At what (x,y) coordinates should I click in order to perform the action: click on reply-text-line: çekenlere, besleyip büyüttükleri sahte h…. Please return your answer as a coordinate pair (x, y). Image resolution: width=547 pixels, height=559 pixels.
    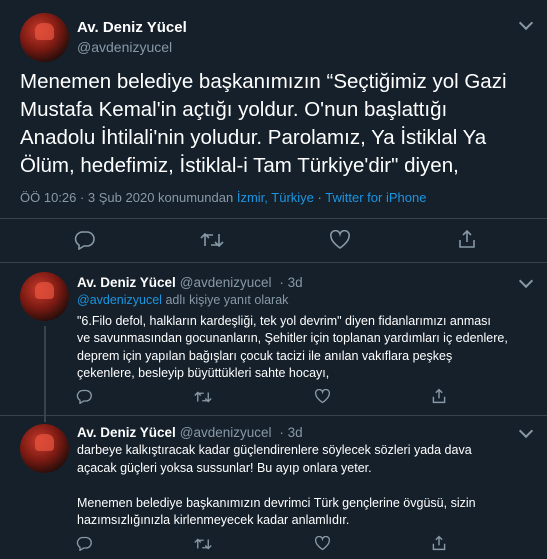
    Looking at the image, I should click on (203, 373).